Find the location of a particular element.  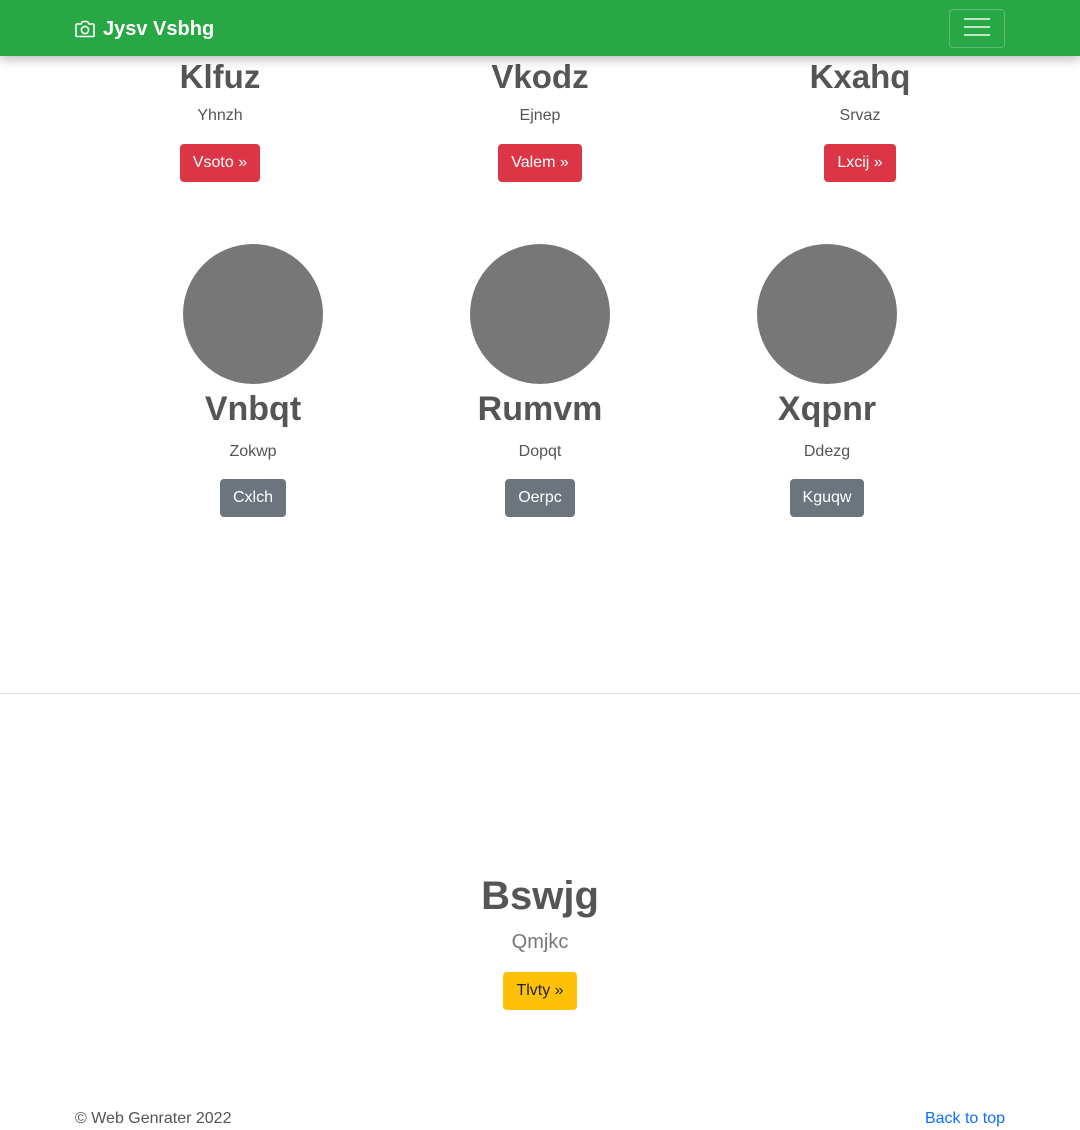

marketing-column: Rumvm Dopqt Oerpc is located at coordinates (540, 380).